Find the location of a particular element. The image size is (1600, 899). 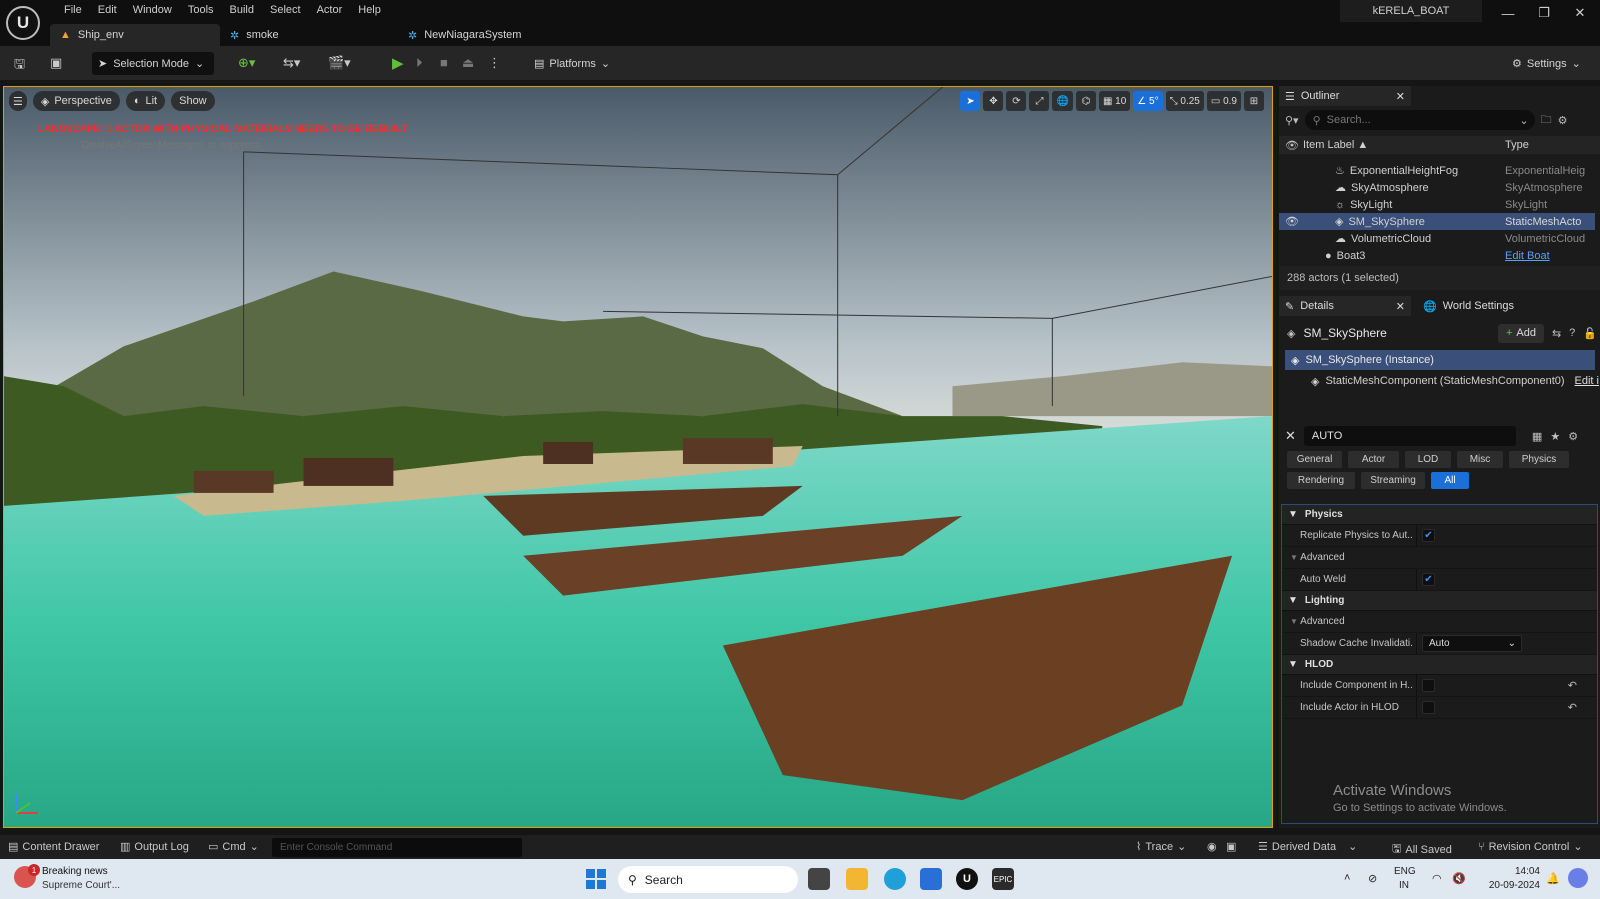

settings-dropdown: ⚙ Settings ⌄ is located at coordinates (1546, 63).